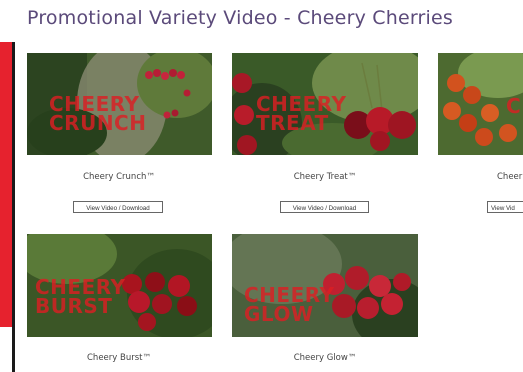 Image resolution: width=523 pixels, height=372 pixels. Describe the element at coordinates (119, 358) in the screenshot. I see `video-title: Cheery Burst™` at that location.